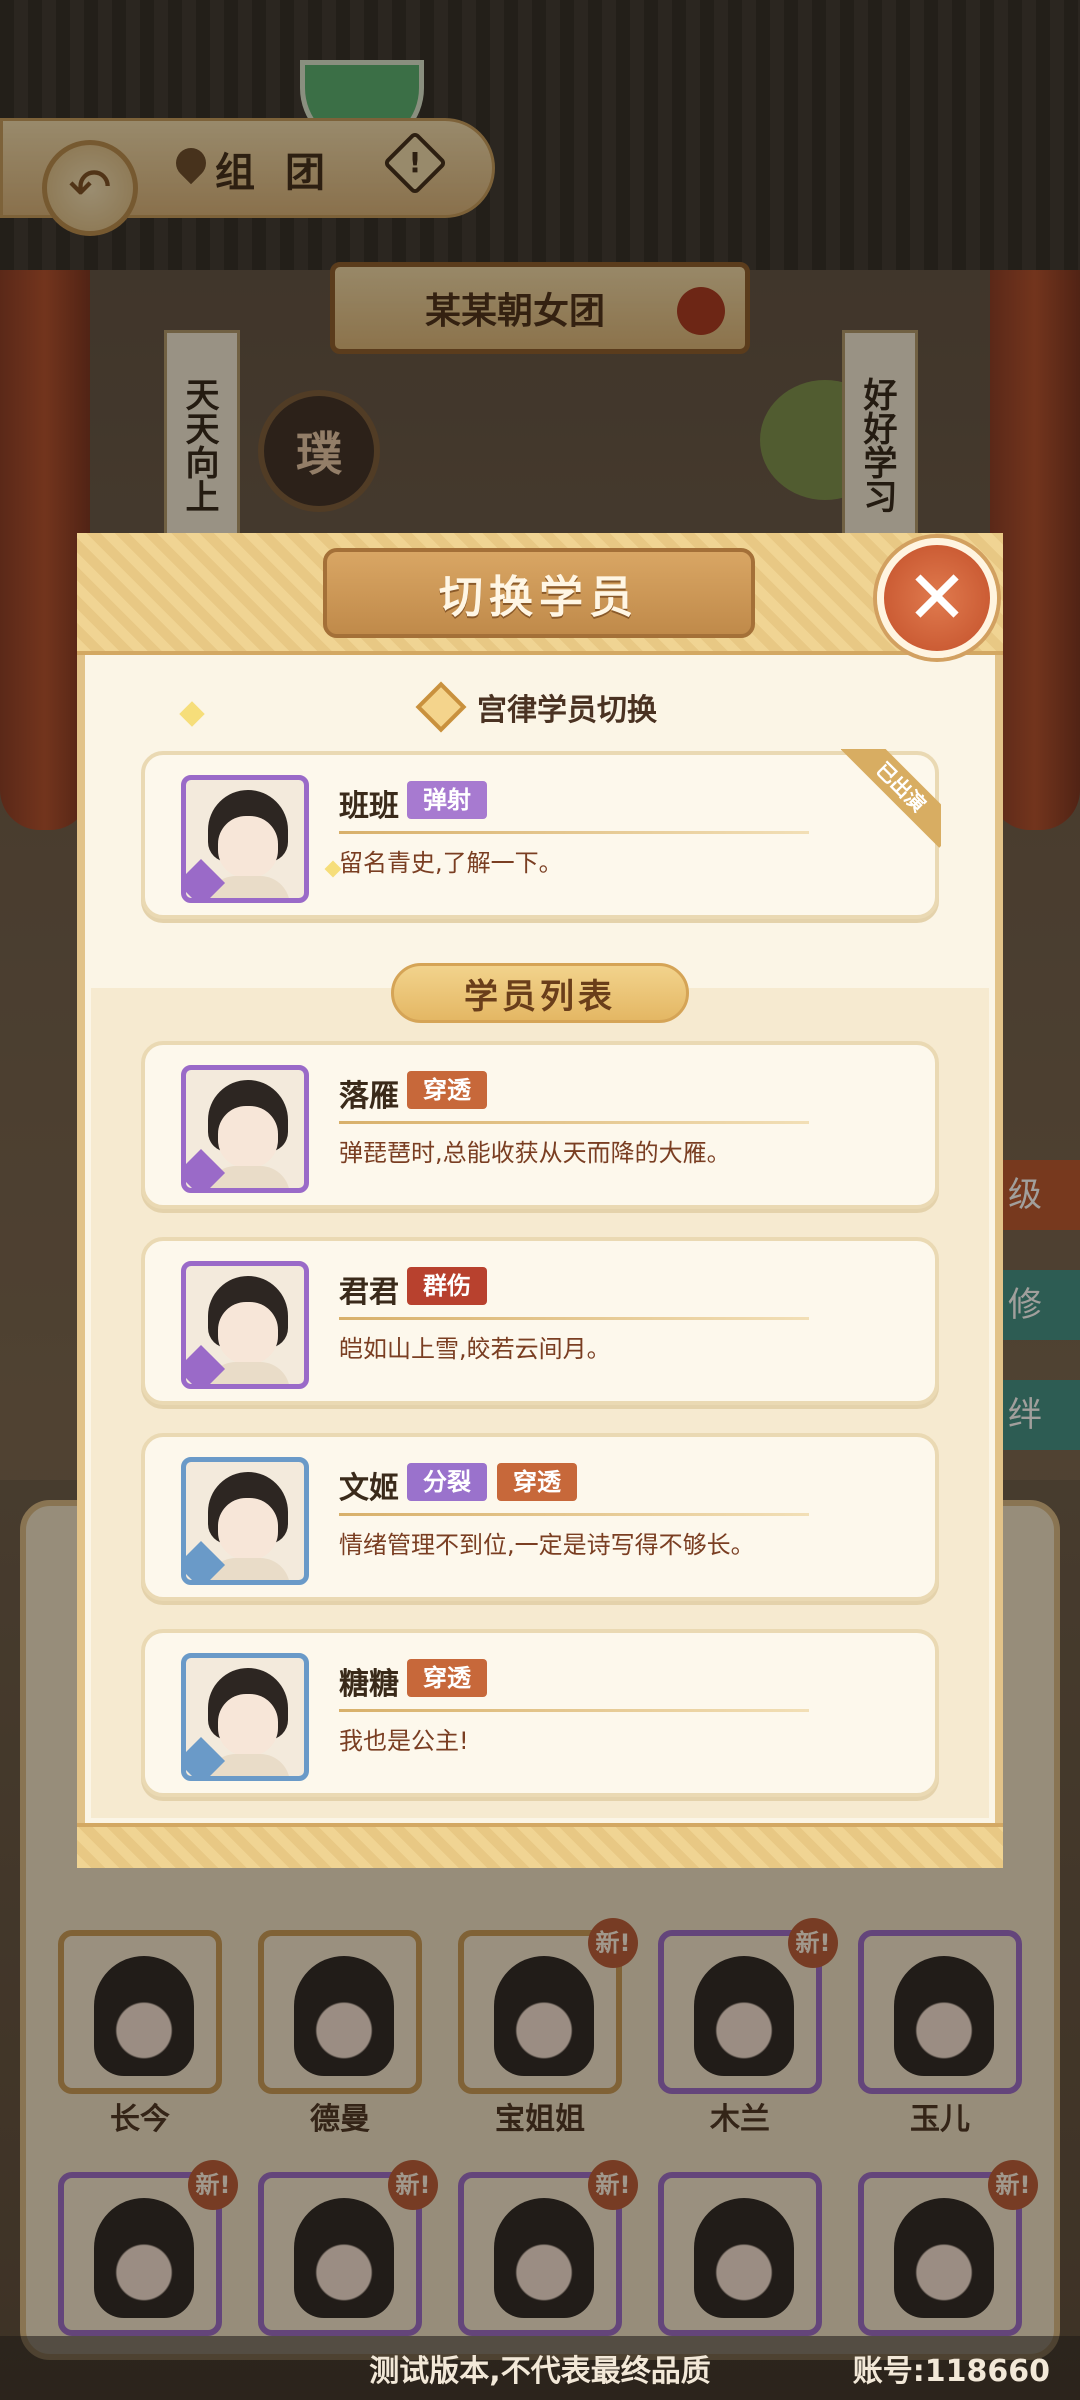 Image resolution: width=1080 pixels, height=2400 pixels. I want to click on current-student-card: 班班 弹射 留名青史,了解一下。 已出演, so click(541, 834).